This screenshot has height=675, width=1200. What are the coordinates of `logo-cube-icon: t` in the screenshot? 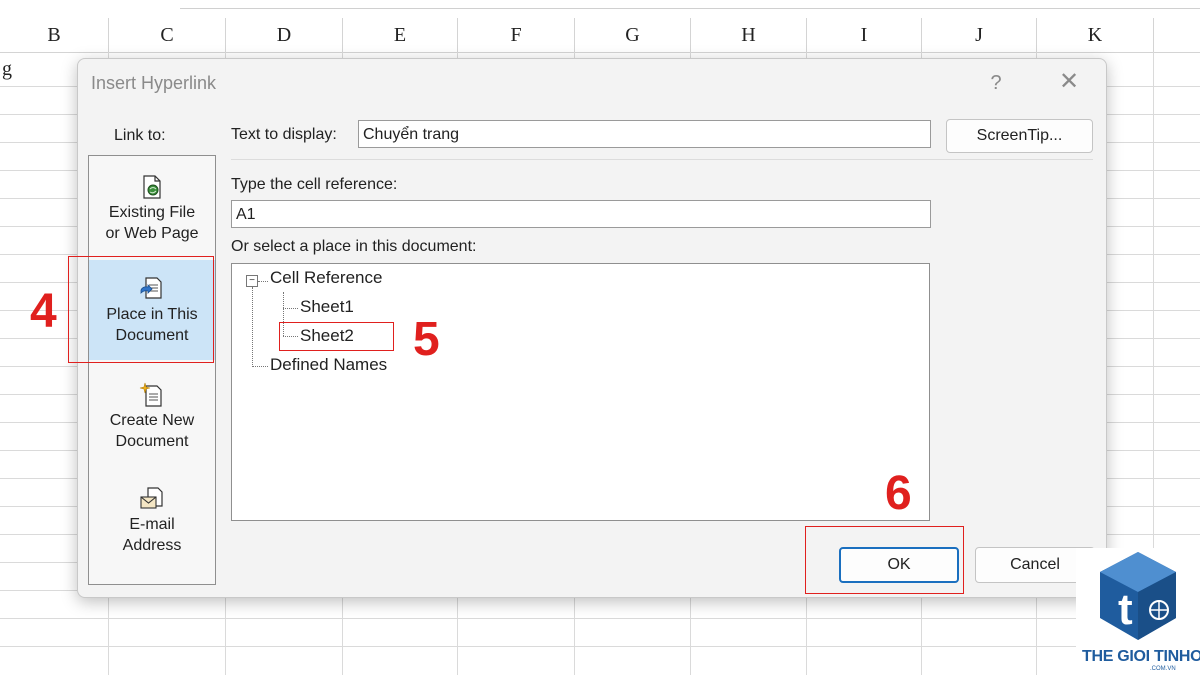 It's located at (1138, 596).